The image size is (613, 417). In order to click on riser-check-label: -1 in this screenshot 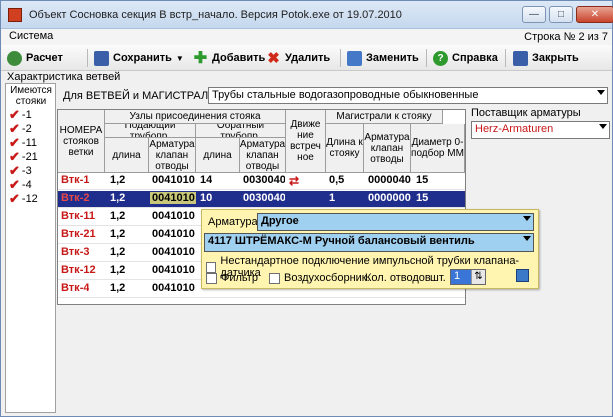, I will do `click(26, 115)`.